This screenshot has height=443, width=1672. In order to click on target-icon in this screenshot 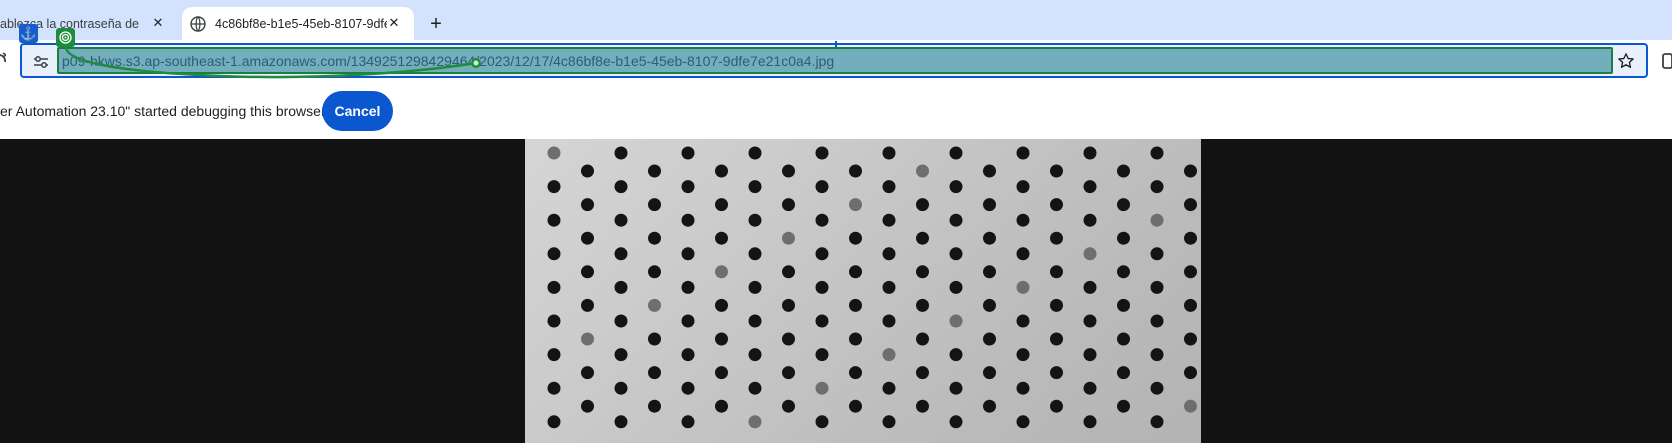, I will do `click(65, 37)`.